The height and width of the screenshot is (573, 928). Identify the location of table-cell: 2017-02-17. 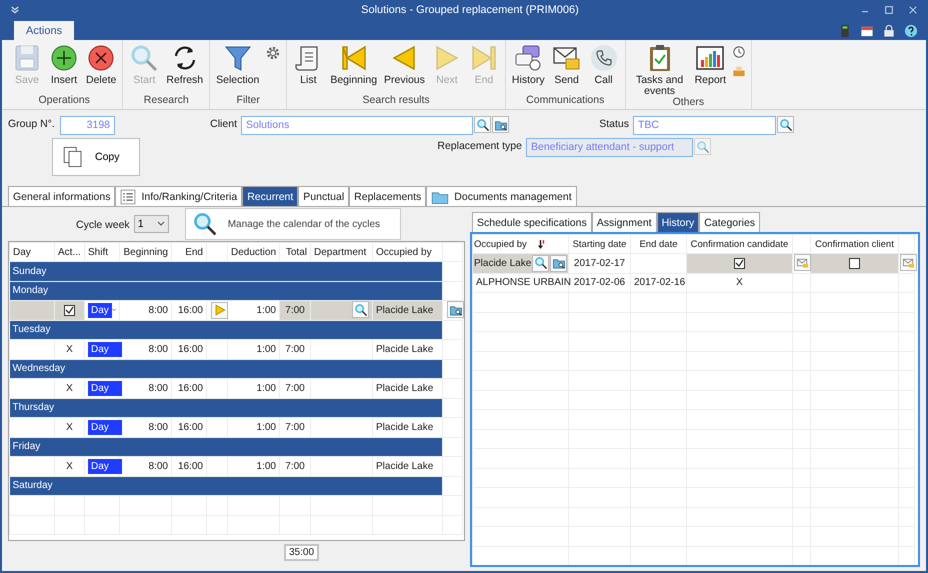
(599, 263).